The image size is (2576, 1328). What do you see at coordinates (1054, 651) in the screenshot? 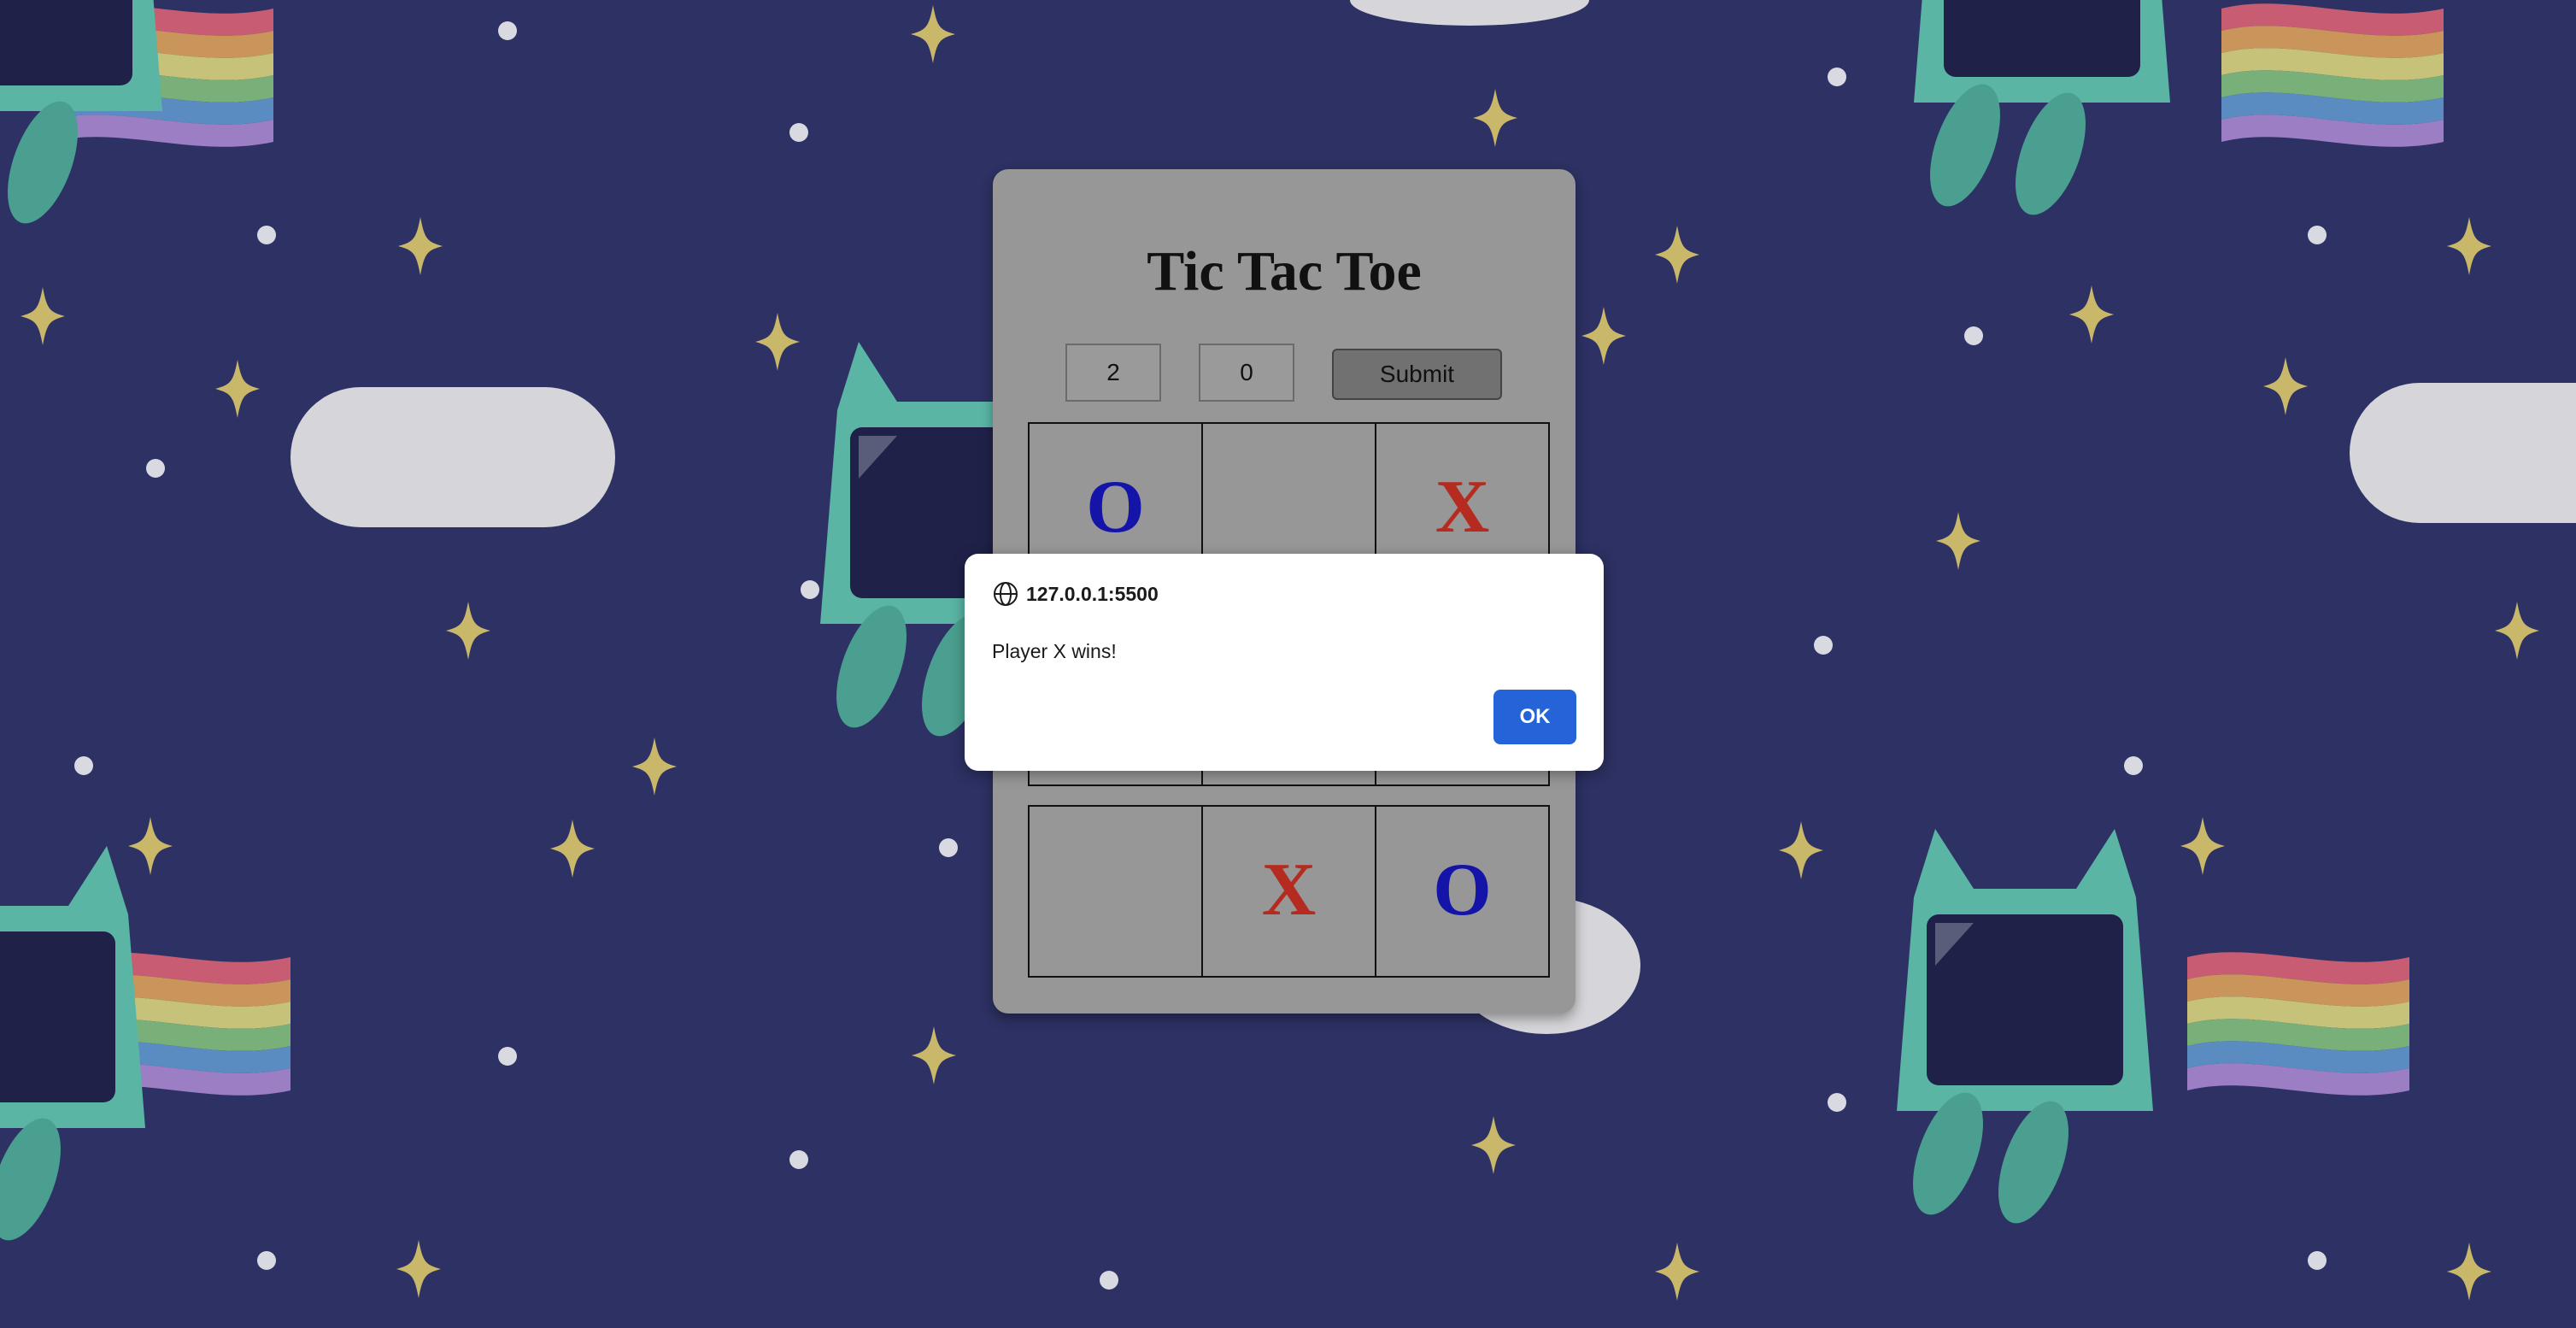
I see `dialog-message: Player X wins!` at bounding box center [1054, 651].